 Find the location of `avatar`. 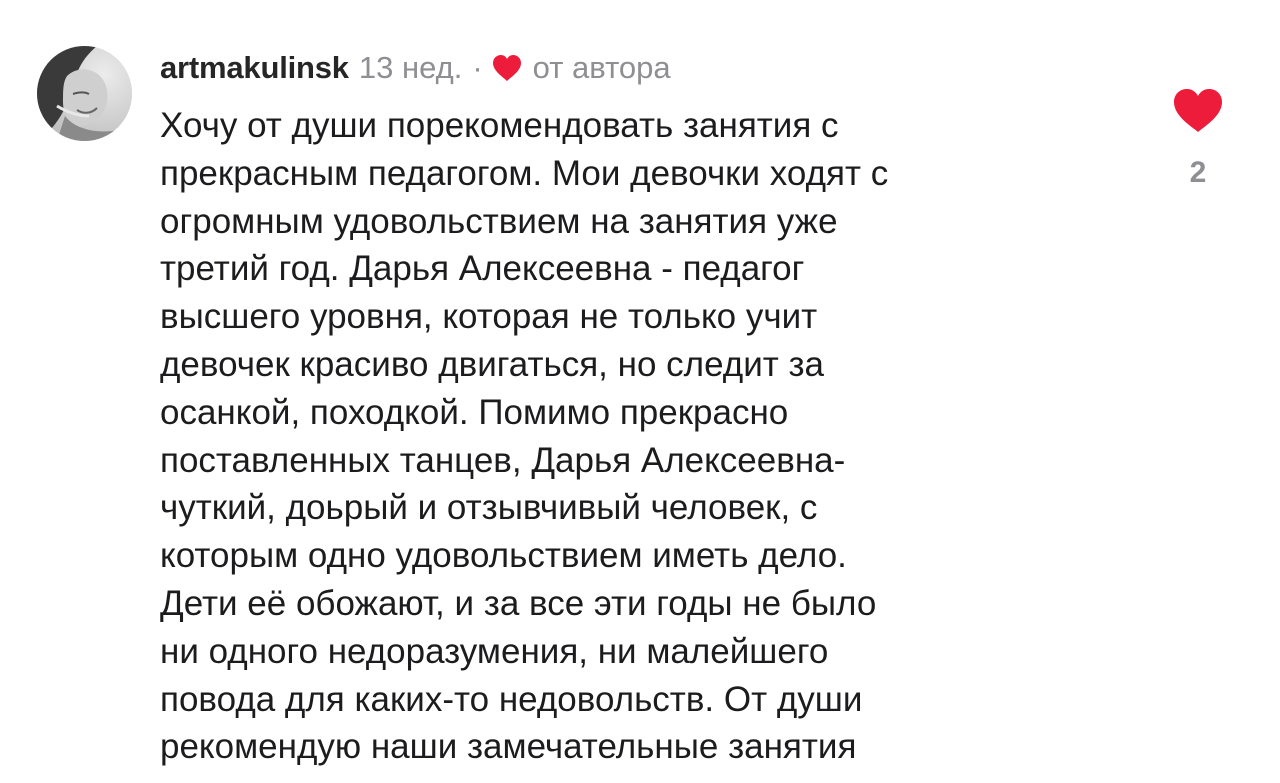

avatar is located at coordinates (84, 93).